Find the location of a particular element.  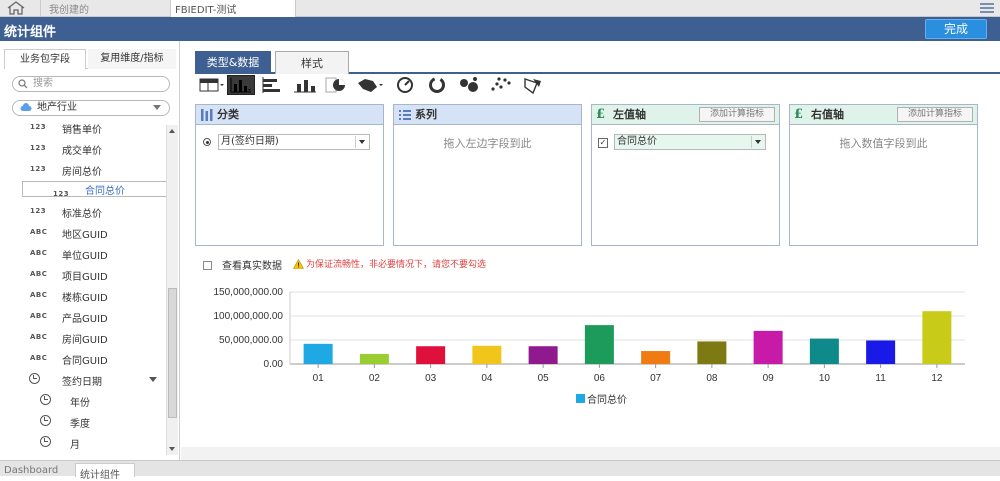

map-chart-icon is located at coordinates (369, 85).